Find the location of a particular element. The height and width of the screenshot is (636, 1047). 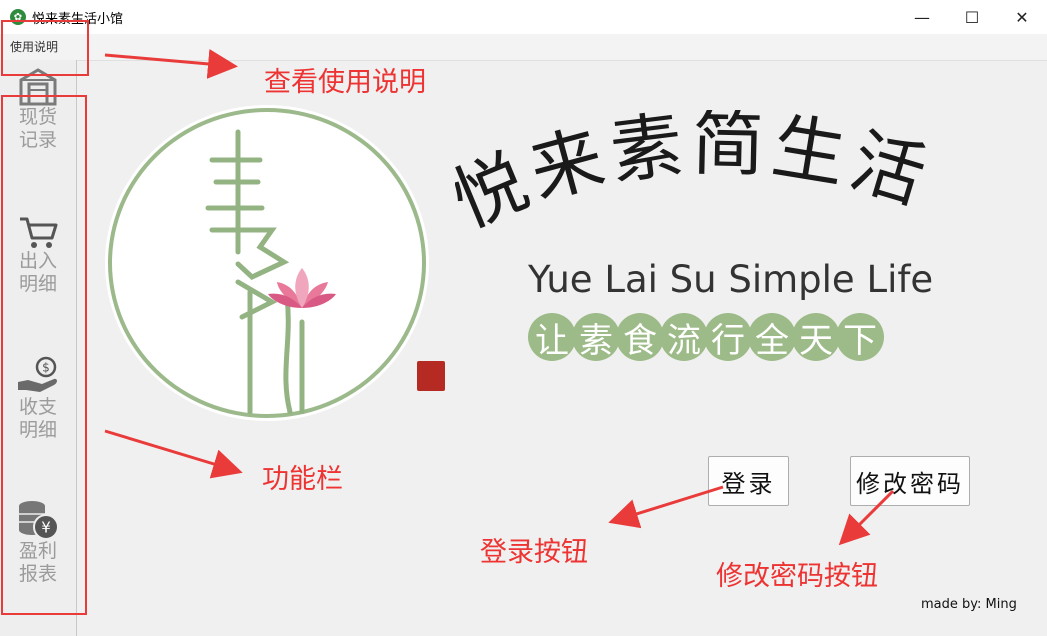

annotation-box-sidebar is located at coordinates (44, 355).